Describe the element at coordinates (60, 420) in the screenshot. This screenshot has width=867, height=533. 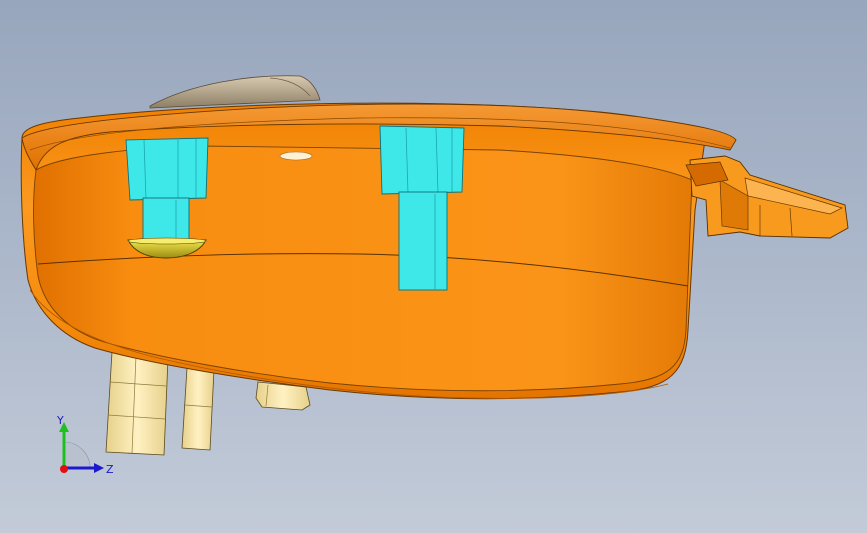
I see `y-axis-label: Y` at that location.